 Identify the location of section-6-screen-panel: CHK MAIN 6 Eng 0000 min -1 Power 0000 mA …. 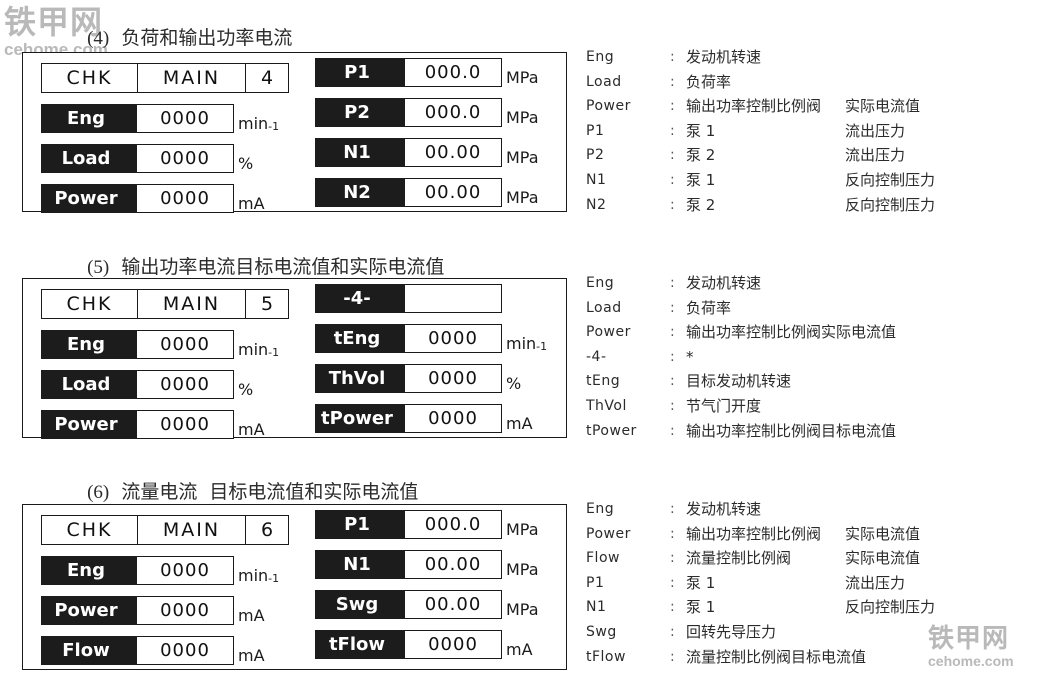
(294, 587).